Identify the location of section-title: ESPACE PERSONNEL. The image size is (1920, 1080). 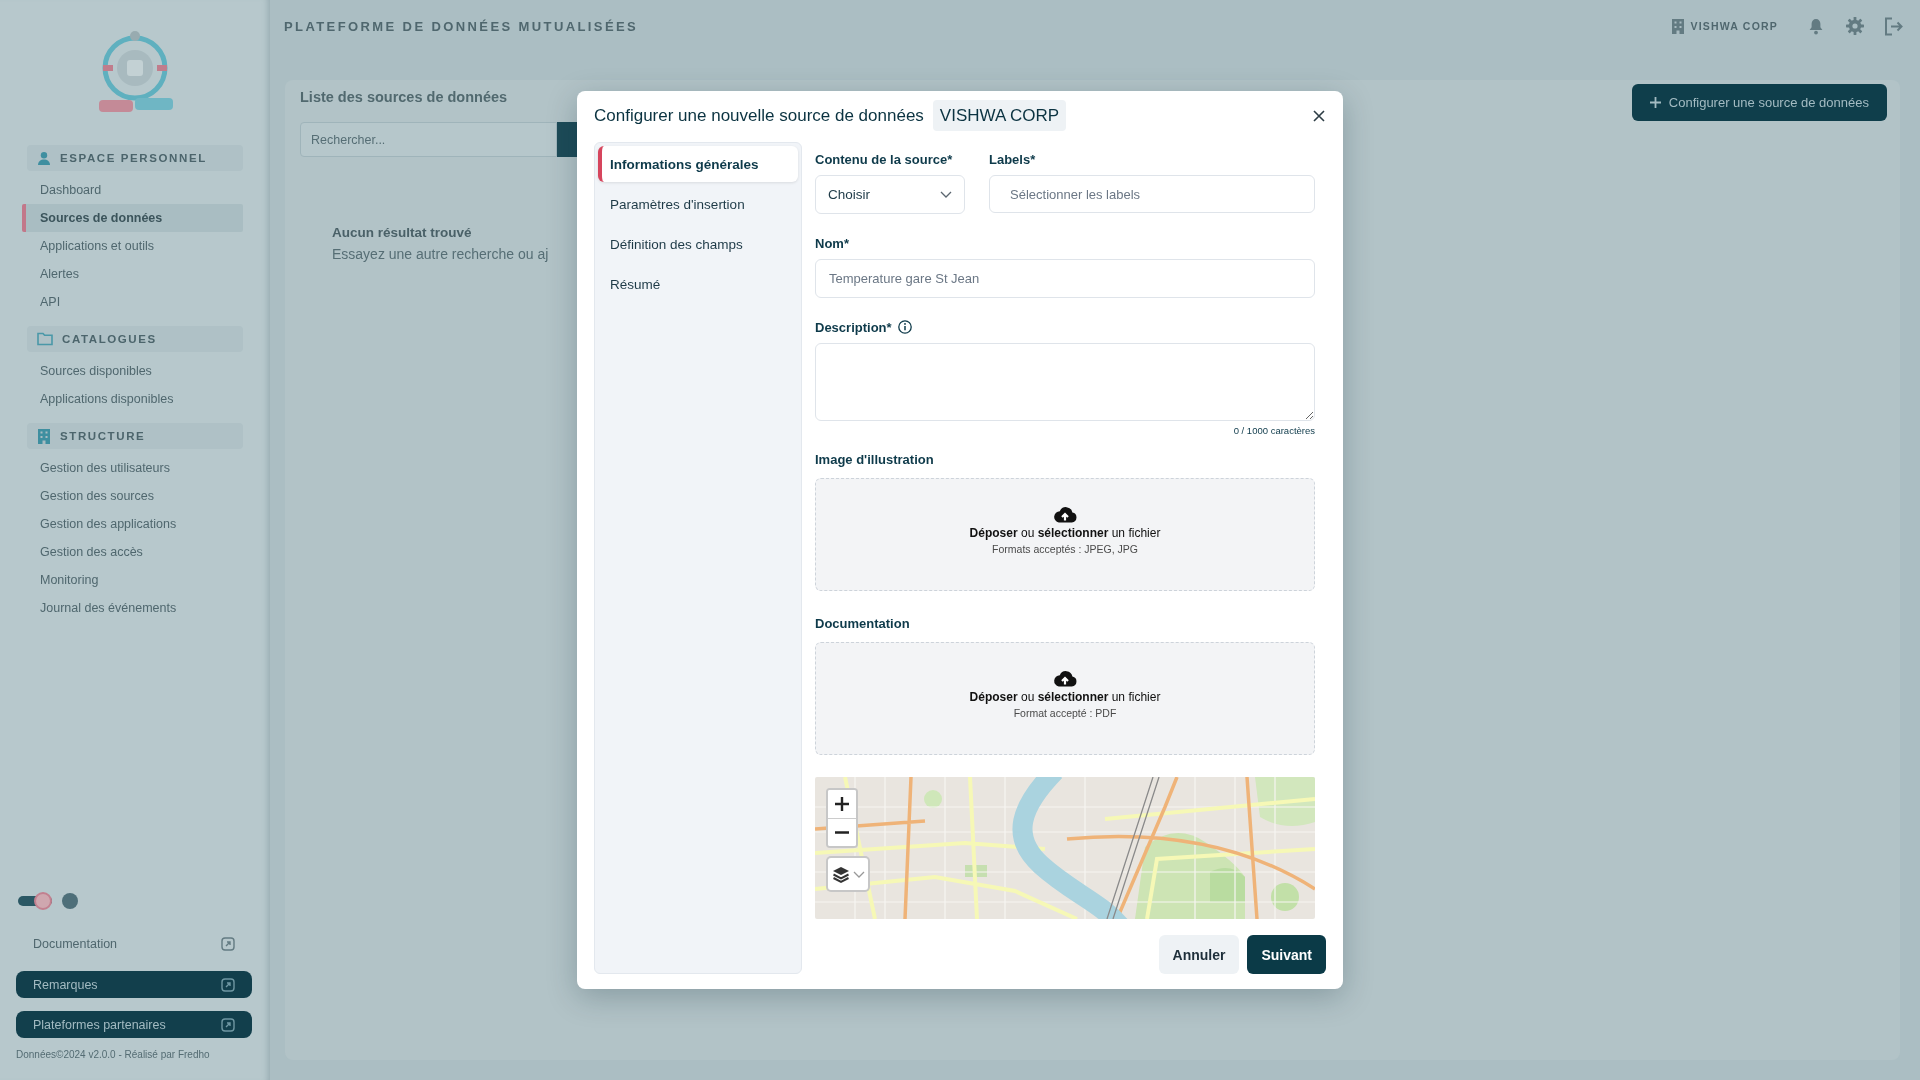
(133, 158).